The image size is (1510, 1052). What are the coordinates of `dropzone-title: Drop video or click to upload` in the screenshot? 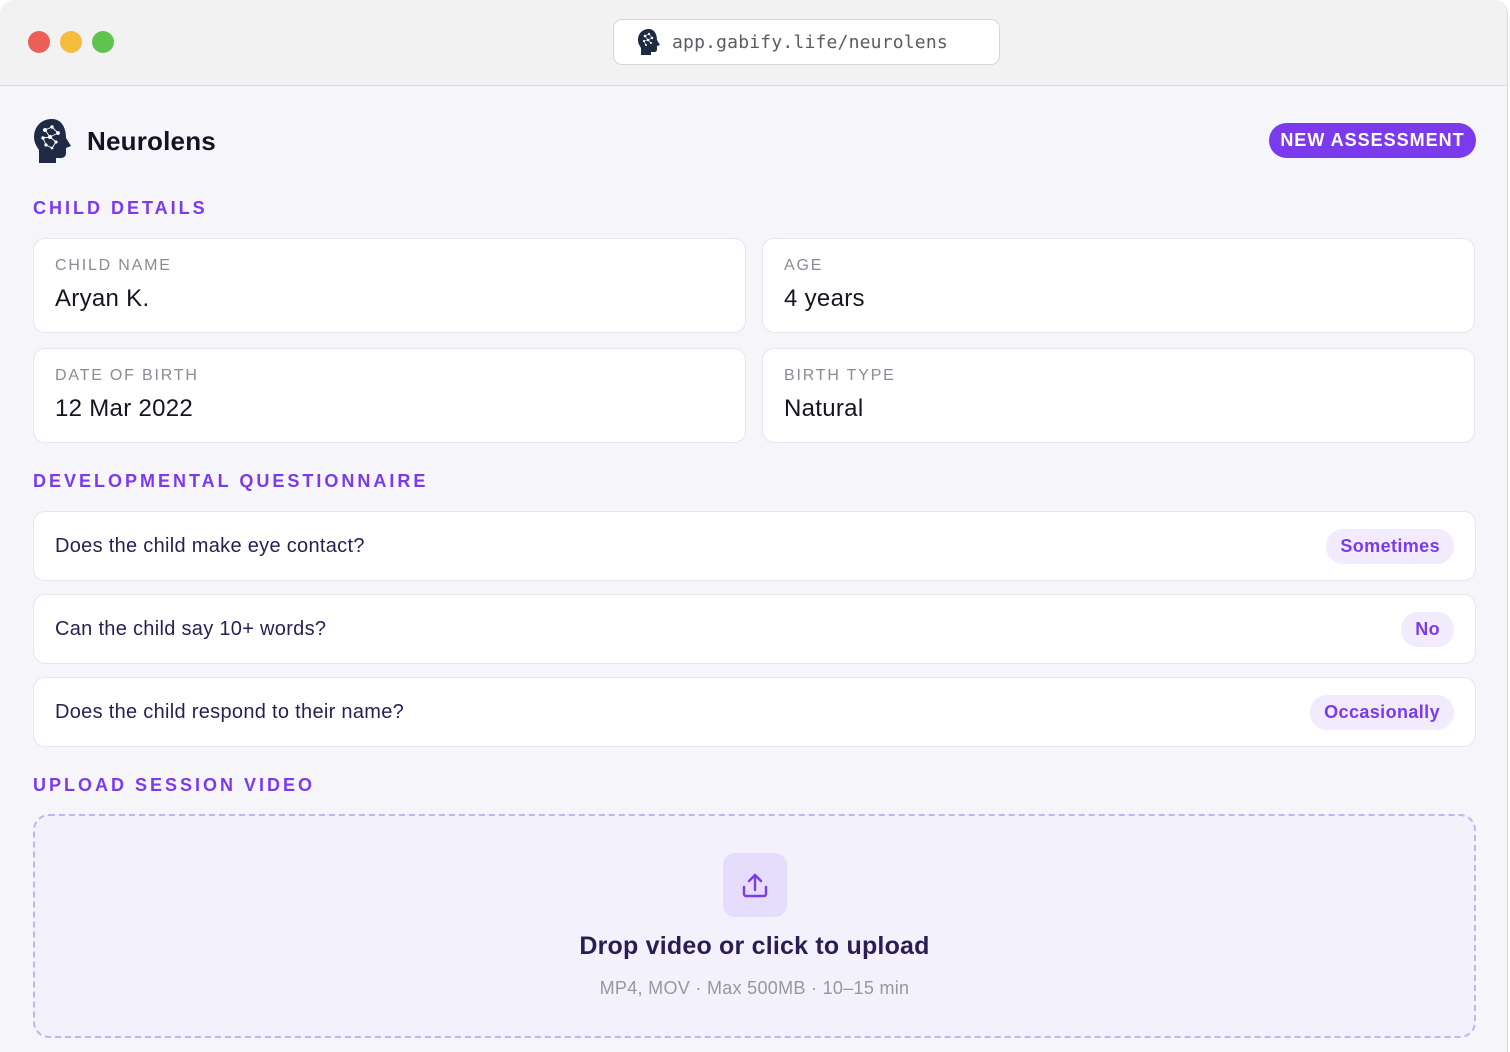 It's located at (754, 946).